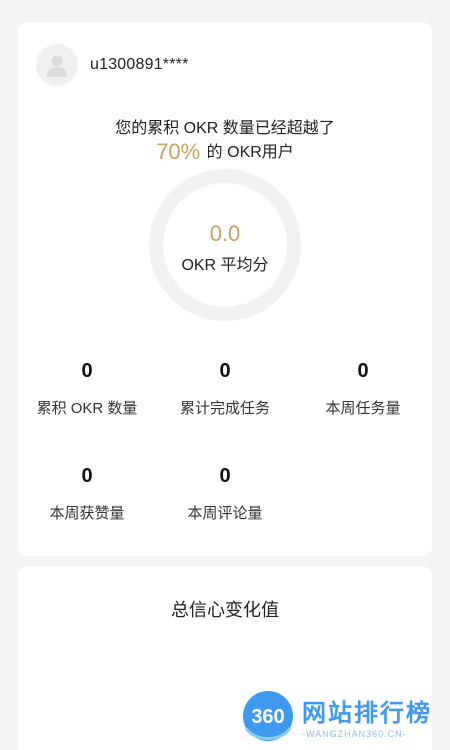 The height and width of the screenshot is (750, 450). I want to click on chart-title: 总信心变化值, so click(225, 610).